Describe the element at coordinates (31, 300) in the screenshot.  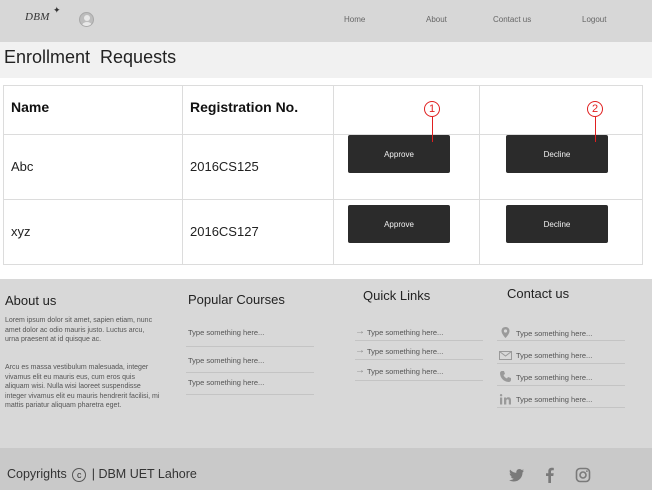
I see `footer-about-title: About us` at that location.